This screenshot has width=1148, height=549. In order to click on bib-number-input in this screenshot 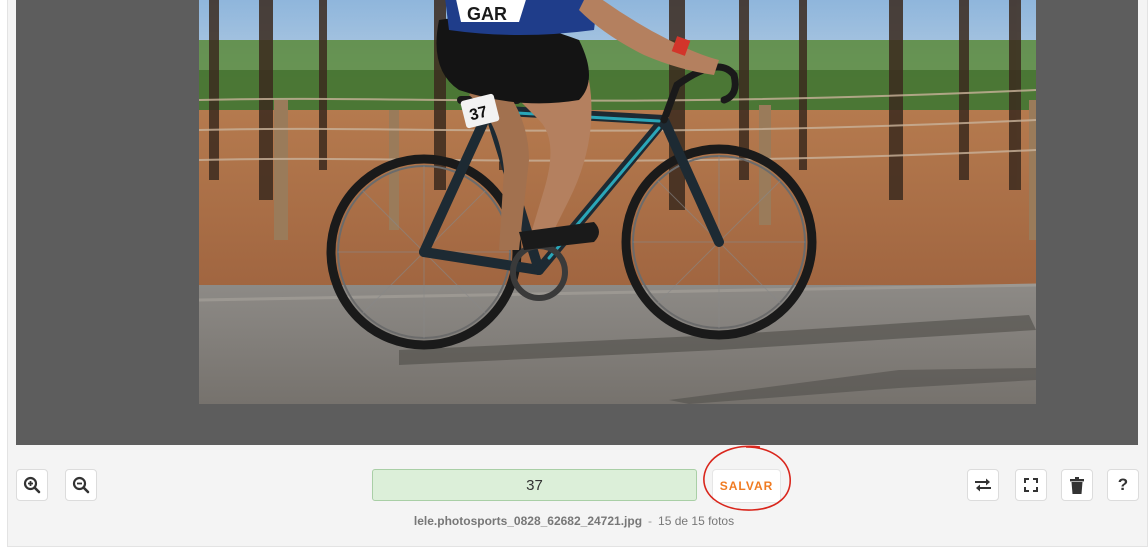, I will do `click(534, 485)`.